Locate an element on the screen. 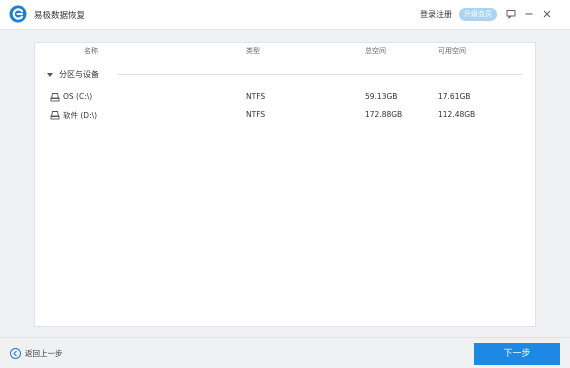 This screenshot has width=570, height=368. app-title: 易极数据恢复 is located at coordinates (60, 16).